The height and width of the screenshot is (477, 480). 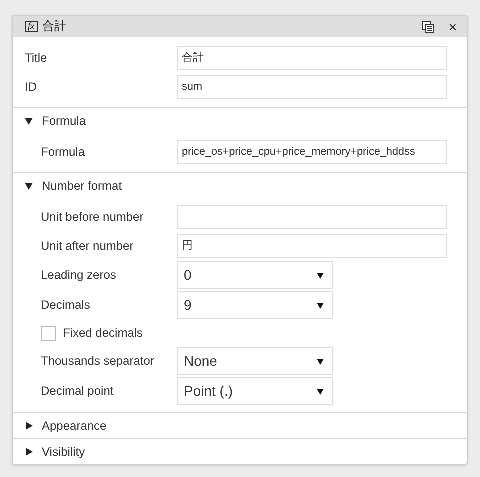 What do you see at coordinates (103, 333) in the screenshot?
I see `checkbox-label: Fixed decimals` at bounding box center [103, 333].